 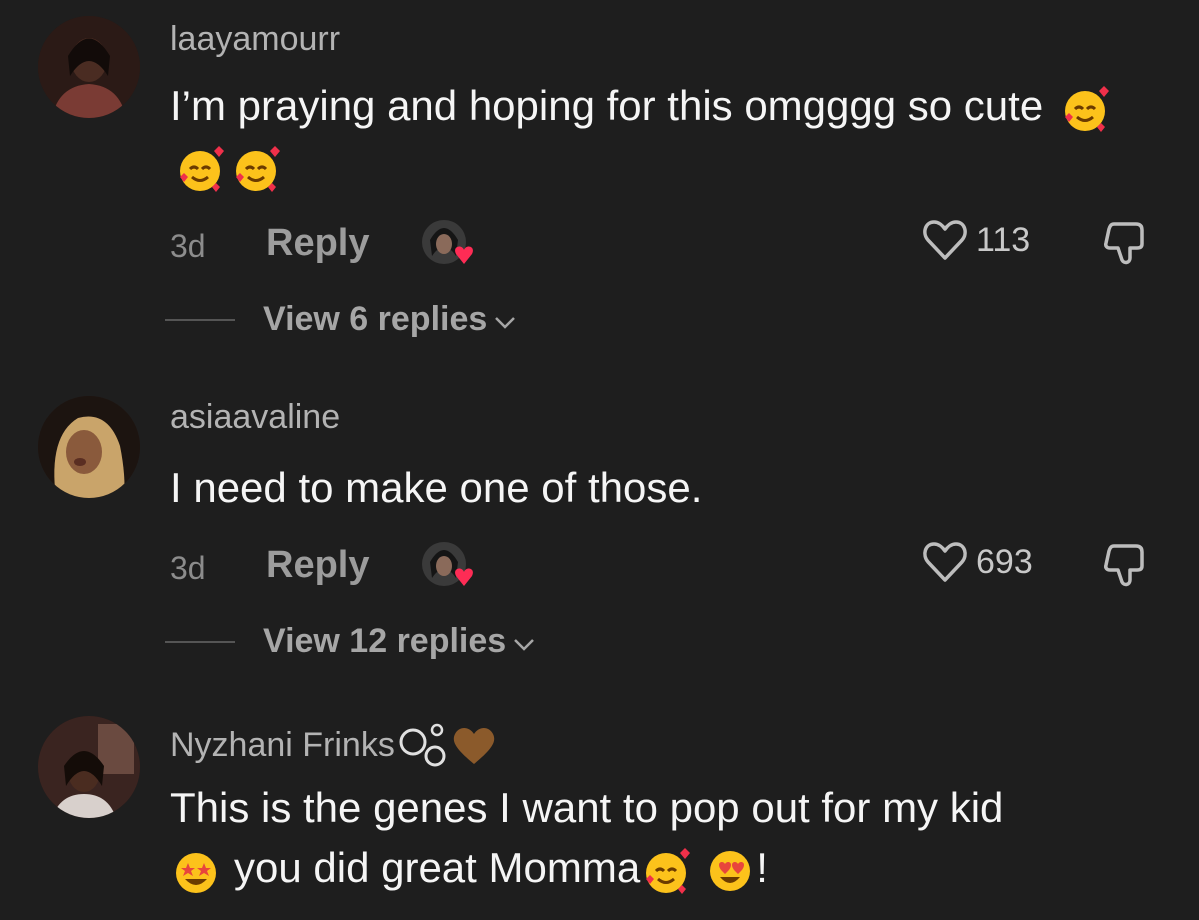 I want to click on like-count: 693, so click(x=1004, y=561).